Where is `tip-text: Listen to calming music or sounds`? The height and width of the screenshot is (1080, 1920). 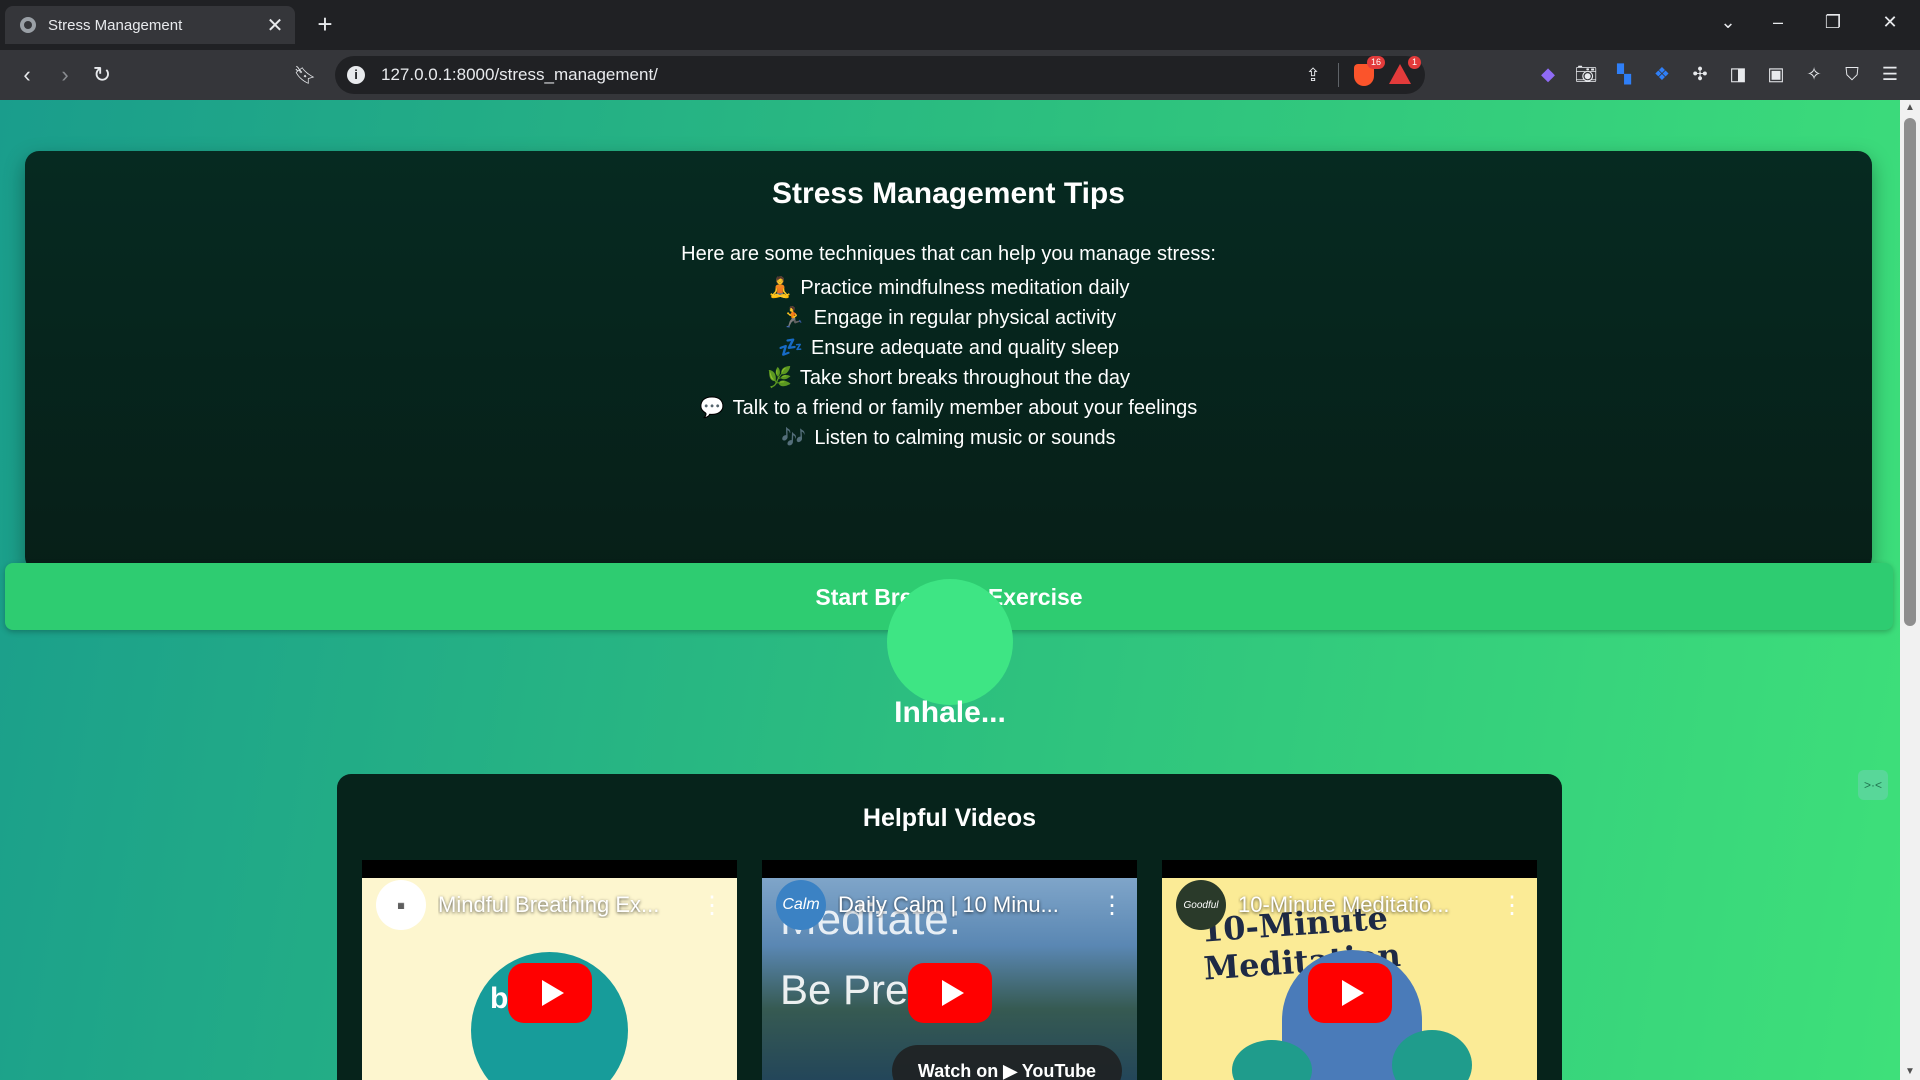
tip-text: Listen to calming music or sounds is located at coordinates (965, 438).